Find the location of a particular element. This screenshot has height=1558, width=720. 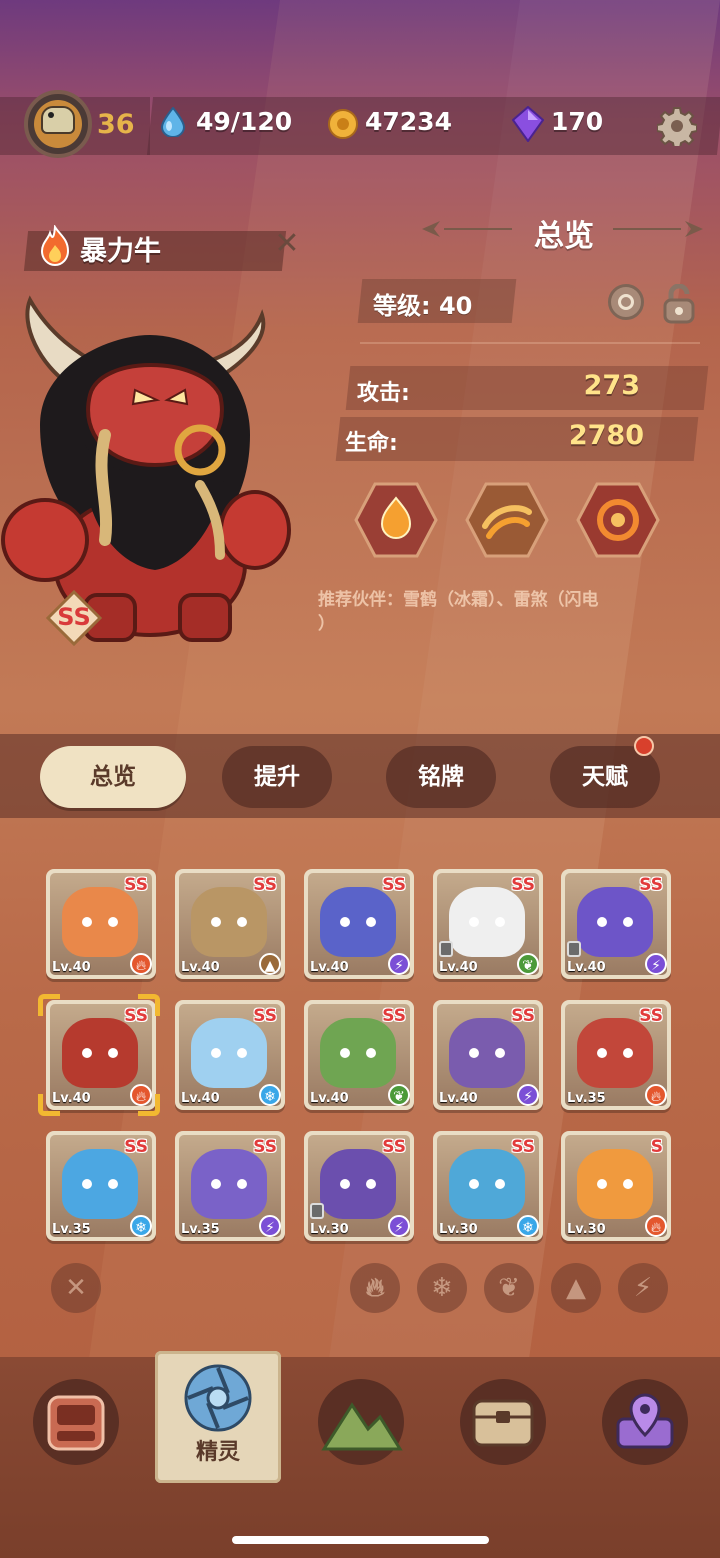

rarity-text: SS is located at coordinates (74, 617).